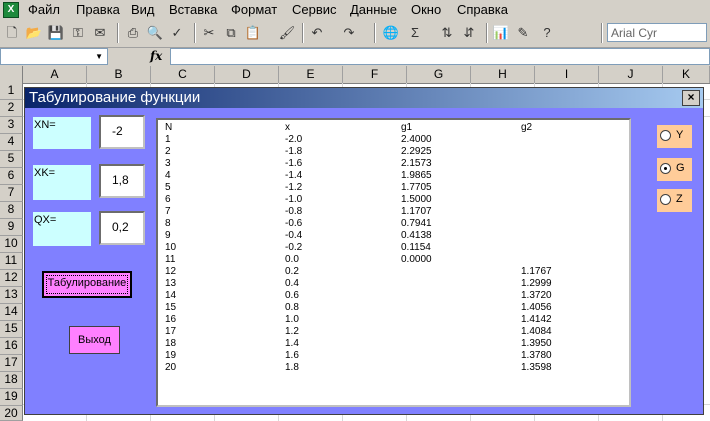 This screenshot has height=421, width=710. What do you see at coordinates (133, 33) in the screenshot?
I see `print-icon: ⎙` at bounding box center [133, 33].